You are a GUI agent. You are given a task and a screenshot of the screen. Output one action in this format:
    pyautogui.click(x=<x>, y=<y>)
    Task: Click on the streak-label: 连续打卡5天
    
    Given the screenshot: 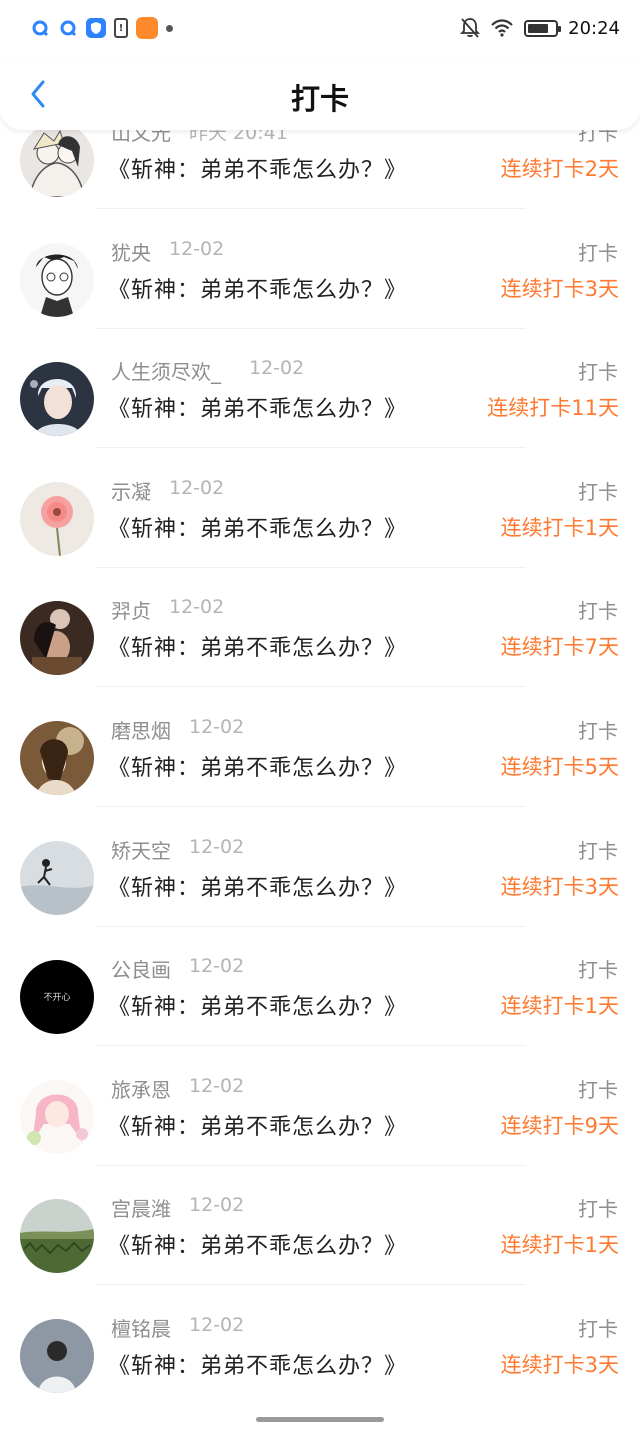 What is the action you would take?
    pyautogui.click(x=559, y=767)
    